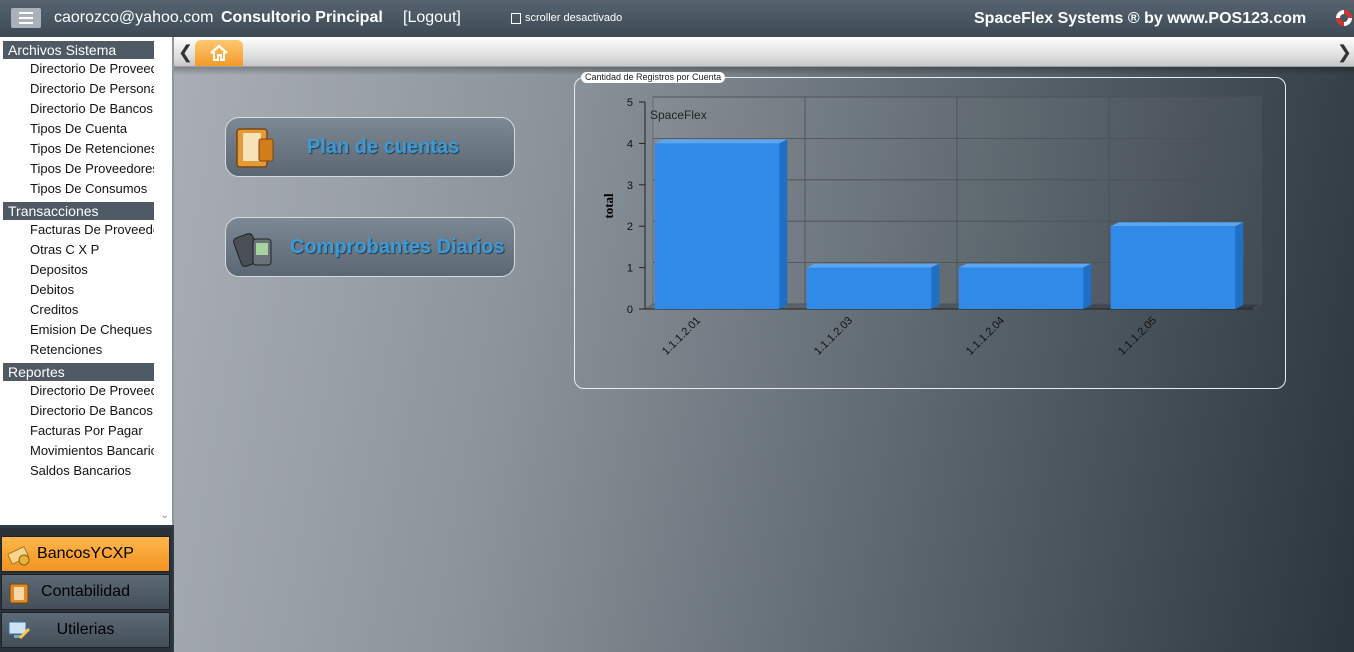 The width and height of the screenshot is (1354, 652). I want to click on nav-label: Utilerias, so click(85, 629).